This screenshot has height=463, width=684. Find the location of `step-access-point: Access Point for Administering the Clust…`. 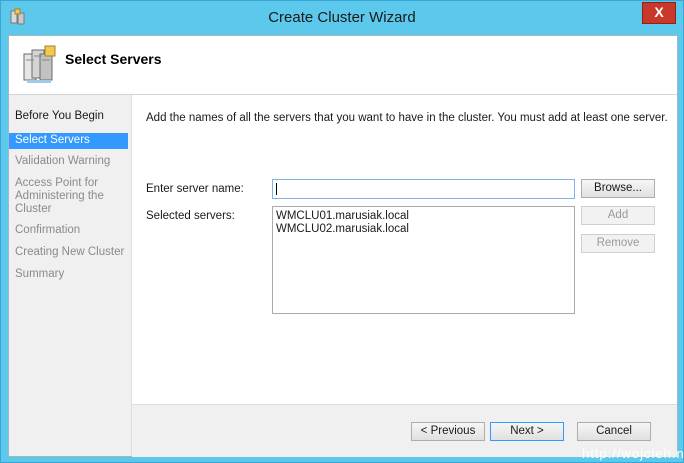

step-access-point: Access Point for Administering the Clust… is located at coordinates (59, 196).